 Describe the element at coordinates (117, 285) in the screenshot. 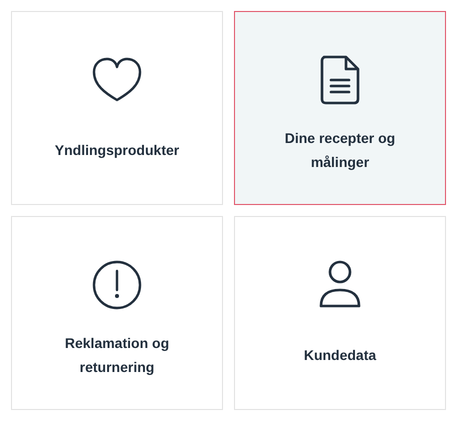

I see `alert-icon` at that location.